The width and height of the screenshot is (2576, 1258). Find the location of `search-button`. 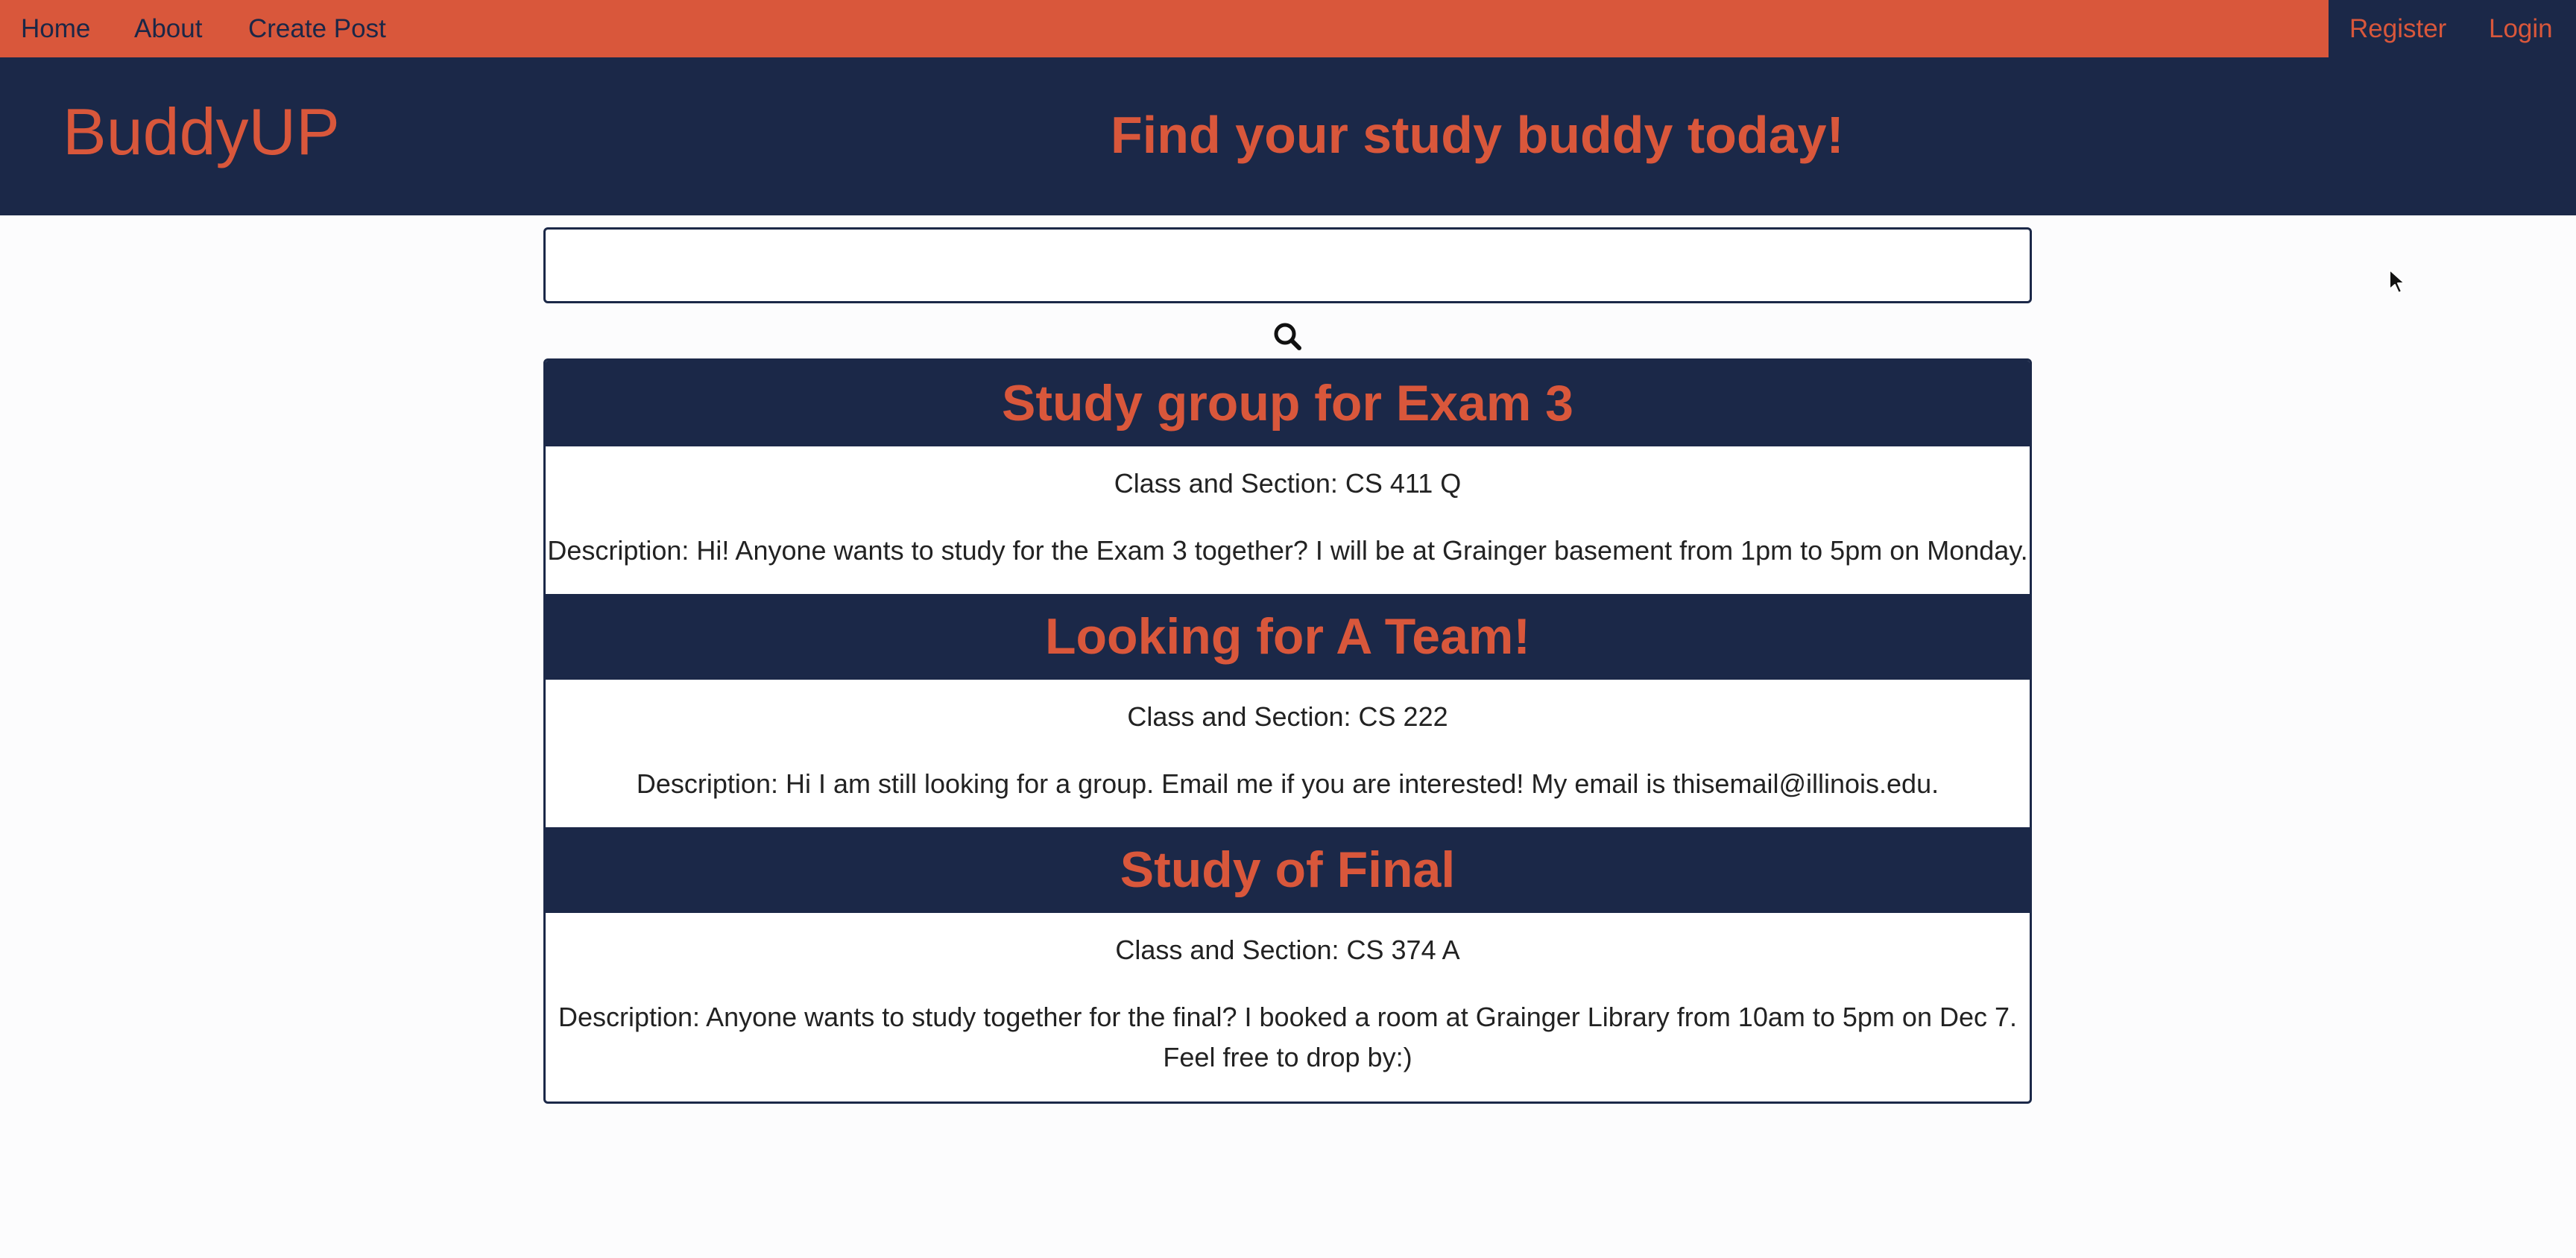

search-button is located at coordinates (1288, 337).